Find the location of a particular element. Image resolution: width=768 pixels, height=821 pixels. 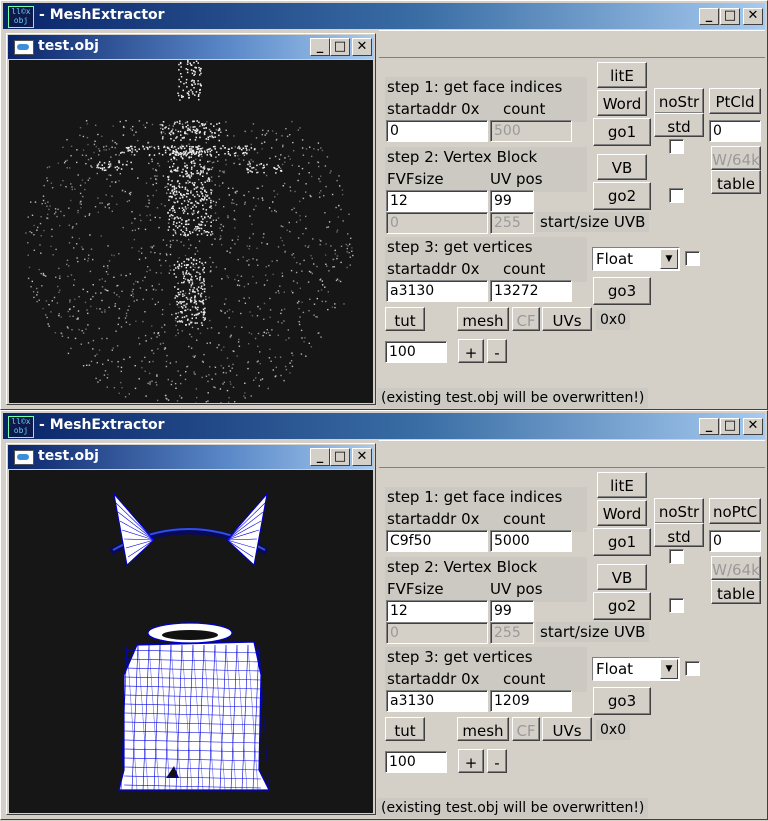

panel-header-strip is located at coordinates (572, 454).